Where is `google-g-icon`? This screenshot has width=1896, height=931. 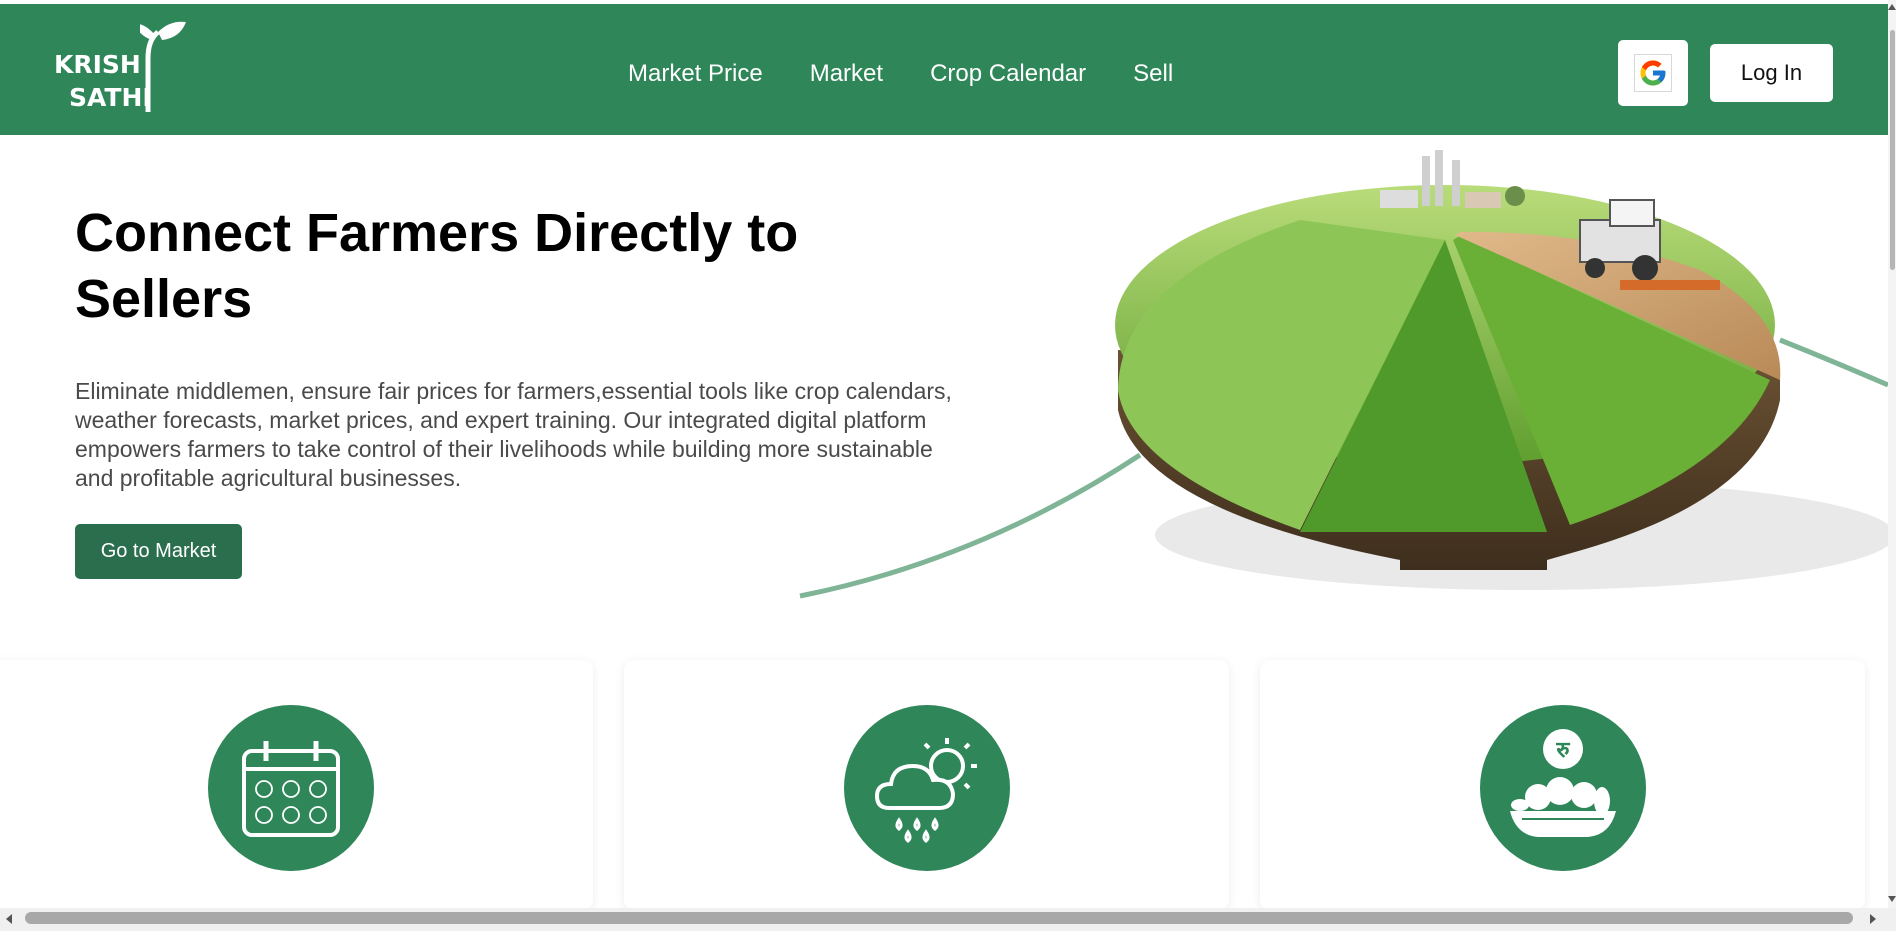
google-g-icon is located at coordinates (1653, 73).